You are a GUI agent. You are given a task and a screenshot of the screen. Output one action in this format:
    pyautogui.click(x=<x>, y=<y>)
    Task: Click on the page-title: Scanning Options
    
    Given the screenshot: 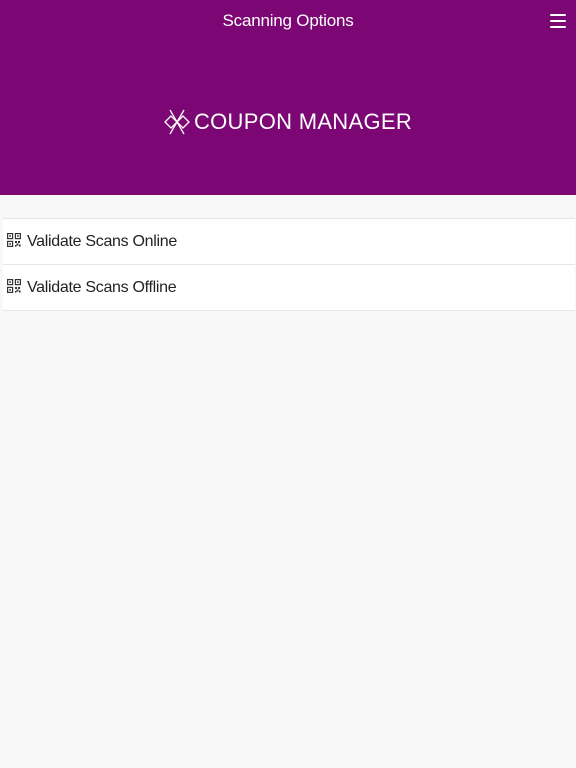 What is the action you would take?
    pyautogui.click(x=288, y=20)
    